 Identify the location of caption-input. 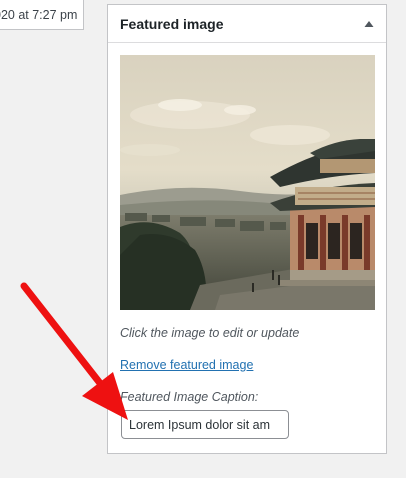
(205, 424).